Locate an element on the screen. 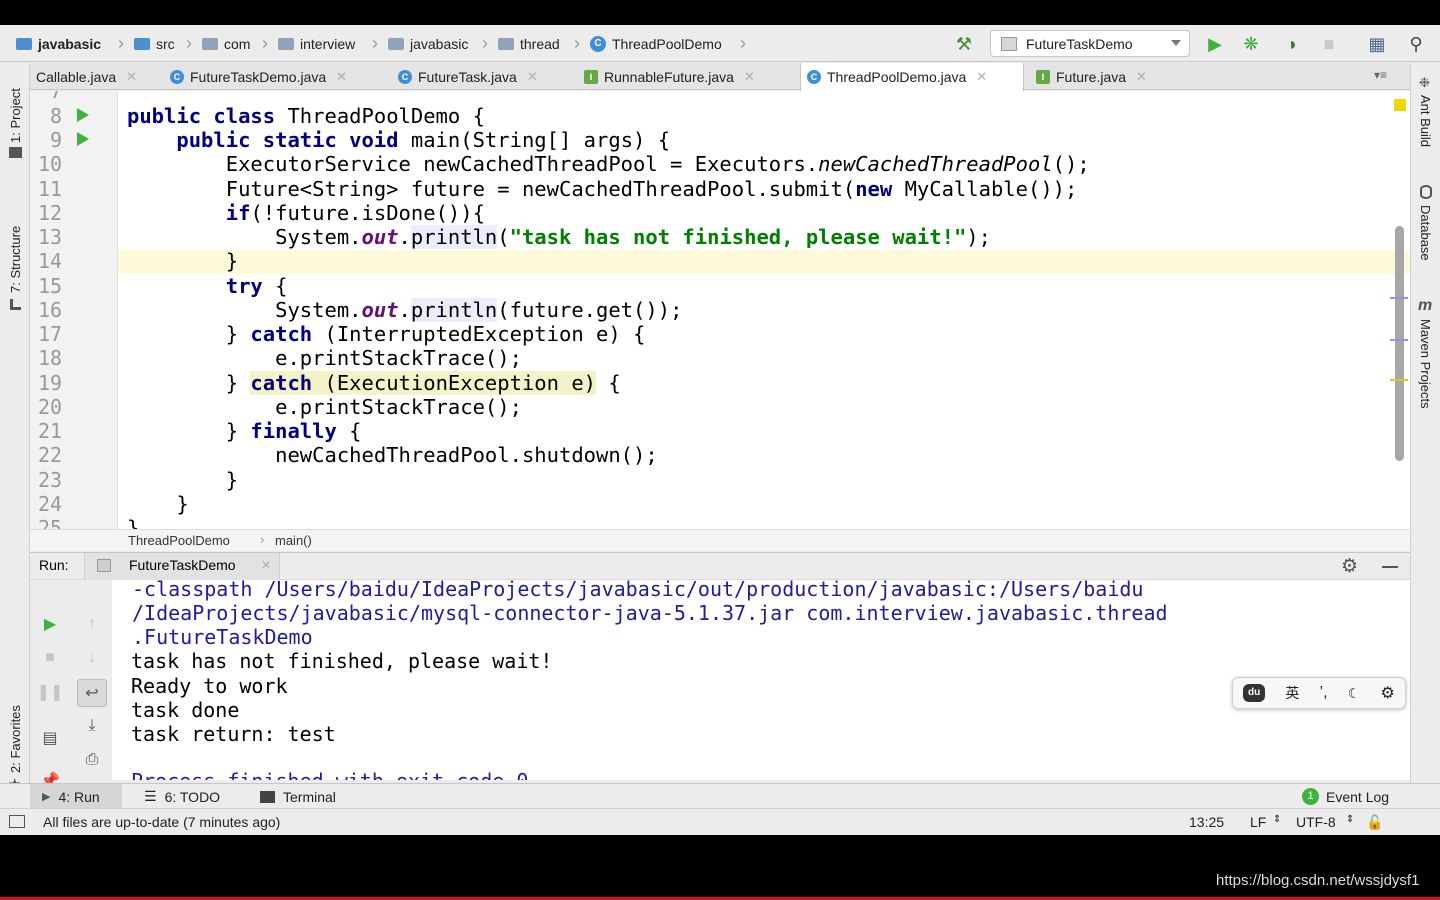  line-number: 7 is located at coordinates (55, 97).